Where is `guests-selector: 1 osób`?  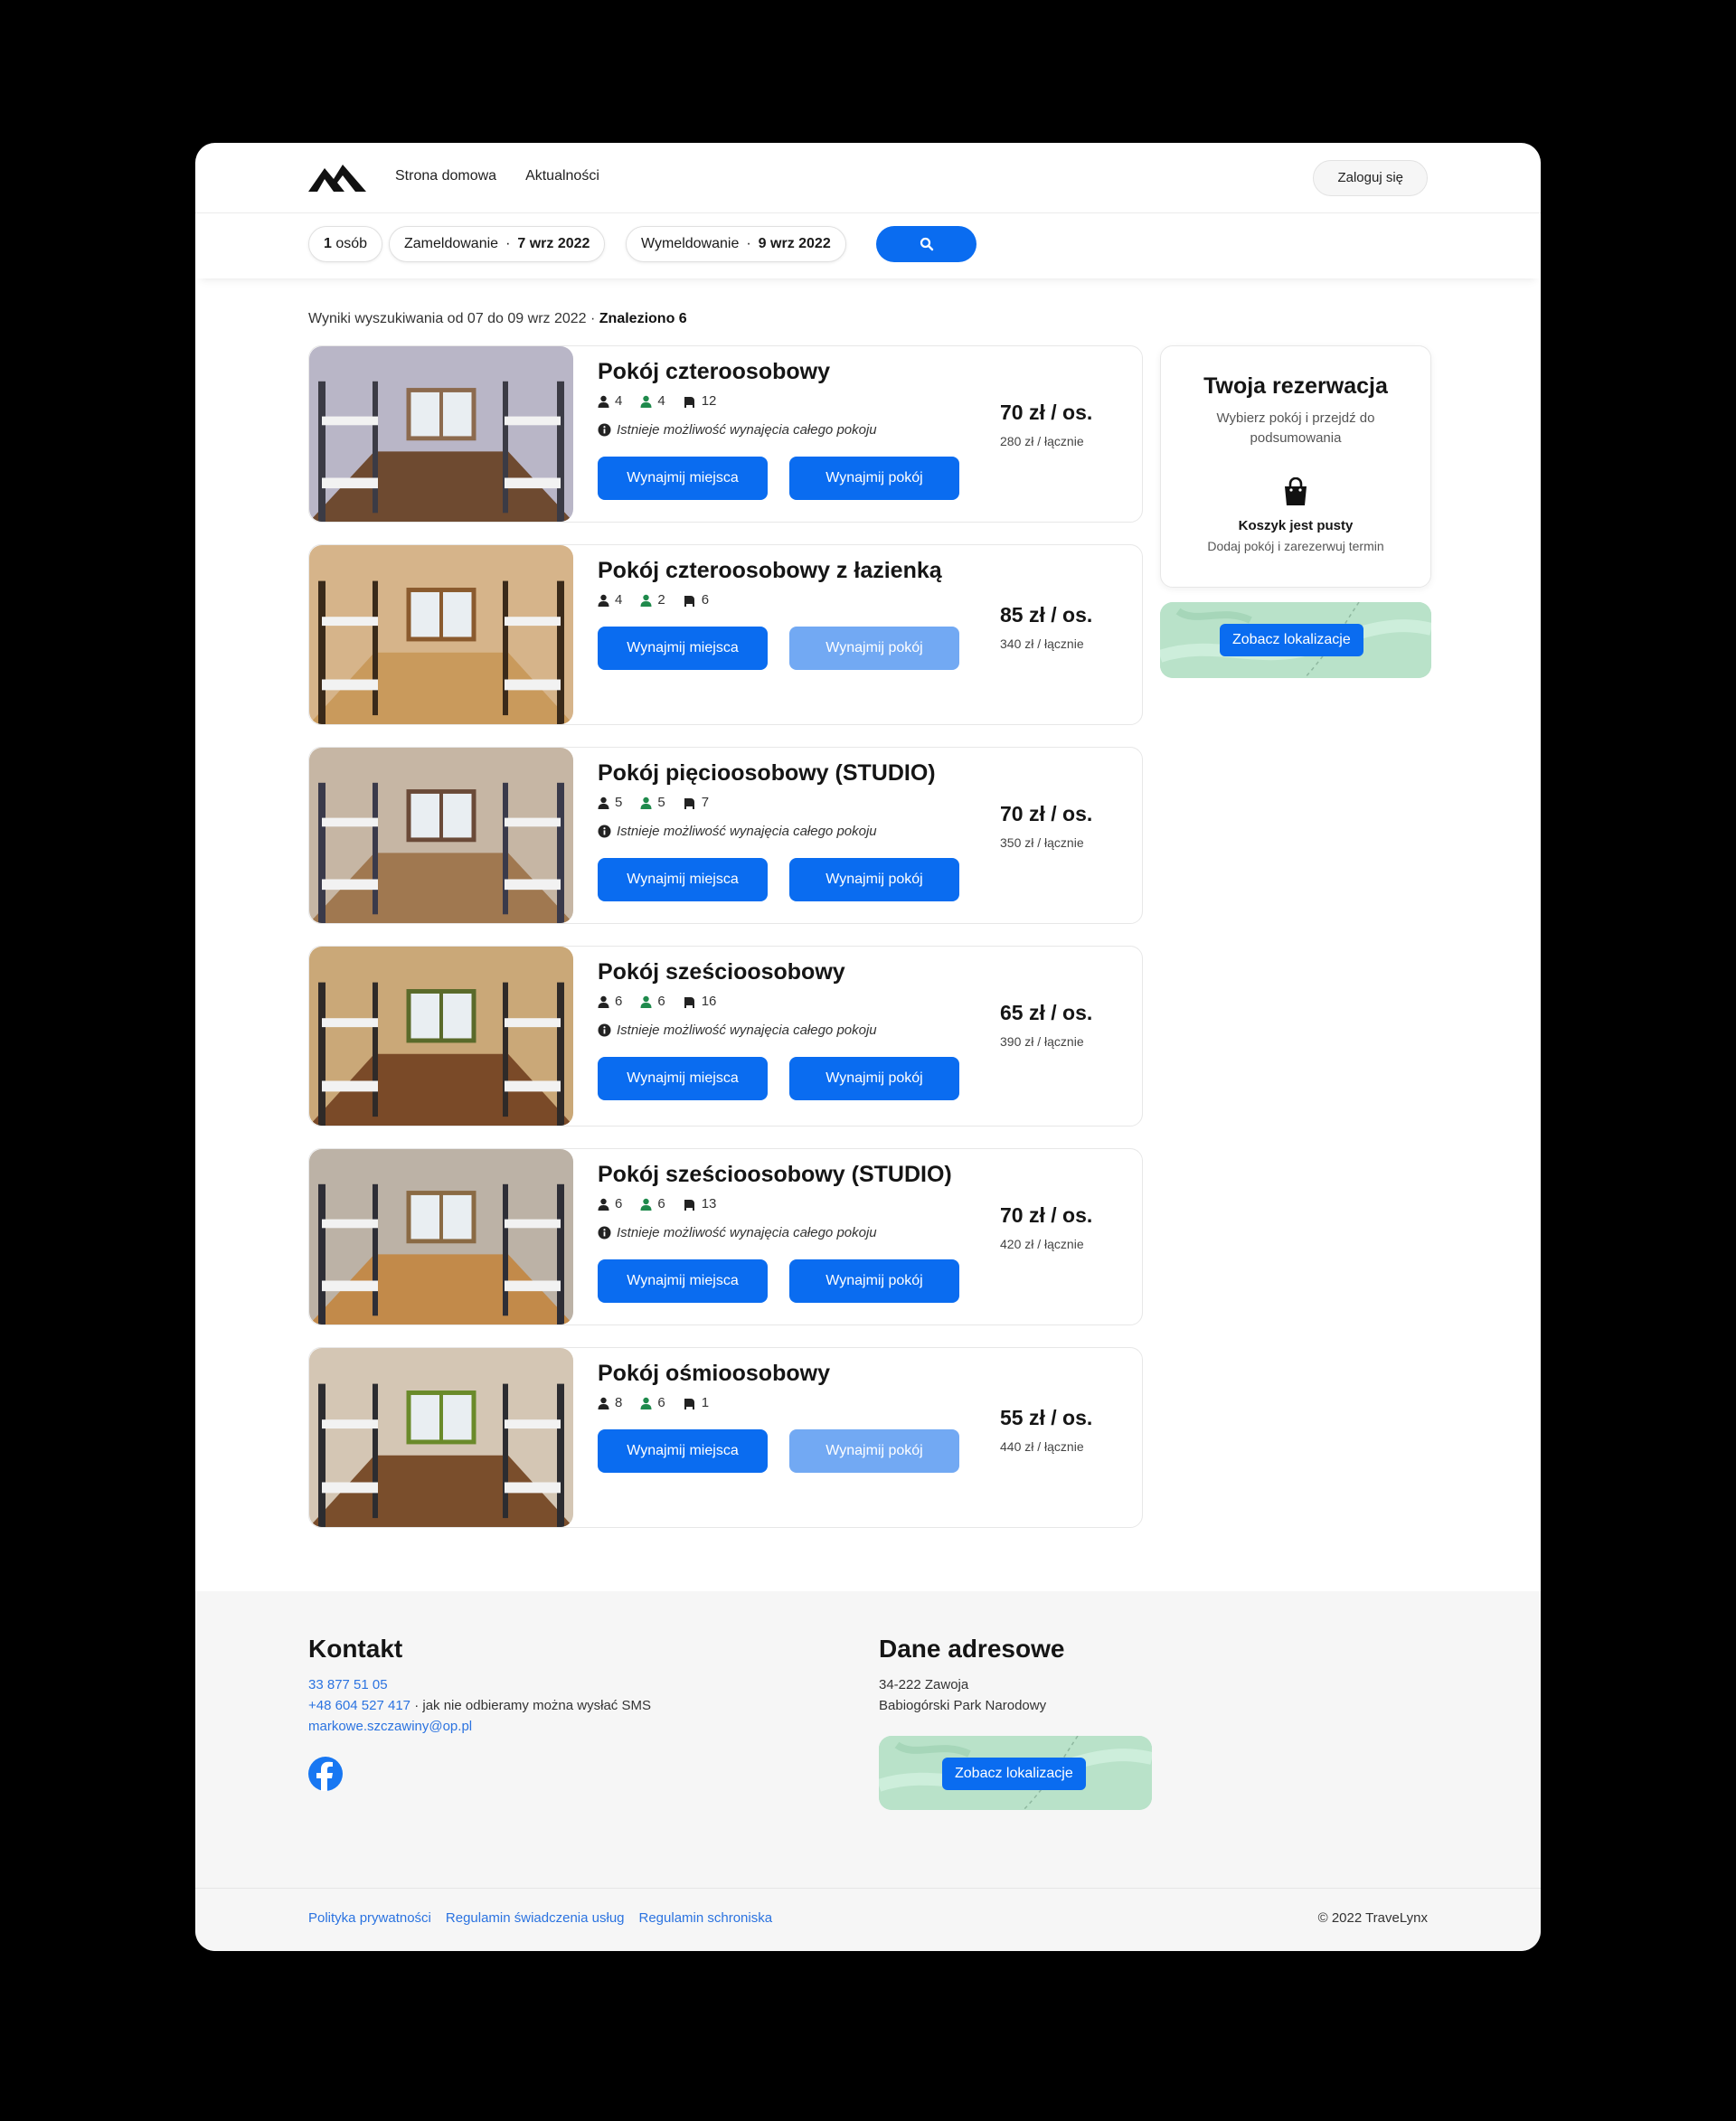
guests-selector: 1 osób is located at coordinates (346, 244).